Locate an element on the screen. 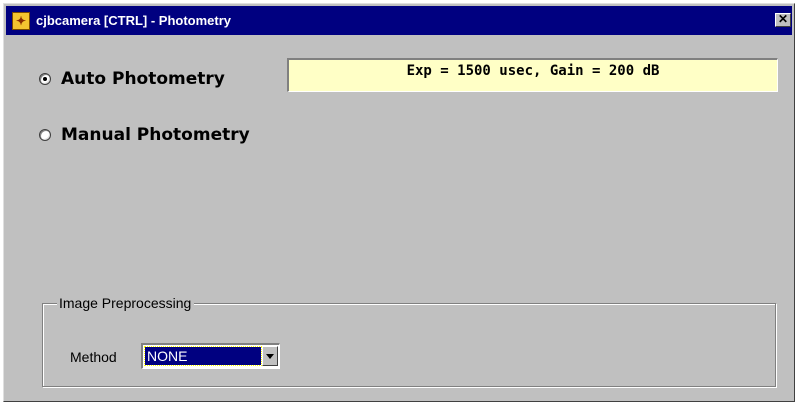 The image size is (799, 405). auto-photometry-radio is located at coordinates (45, 79).